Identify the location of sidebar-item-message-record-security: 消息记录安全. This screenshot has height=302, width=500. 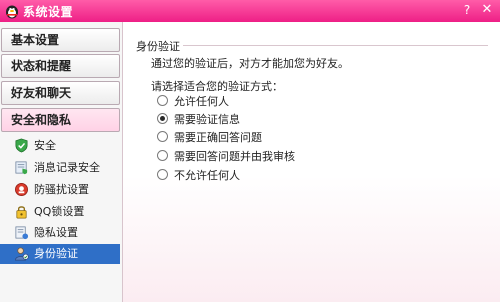
(60, 168).